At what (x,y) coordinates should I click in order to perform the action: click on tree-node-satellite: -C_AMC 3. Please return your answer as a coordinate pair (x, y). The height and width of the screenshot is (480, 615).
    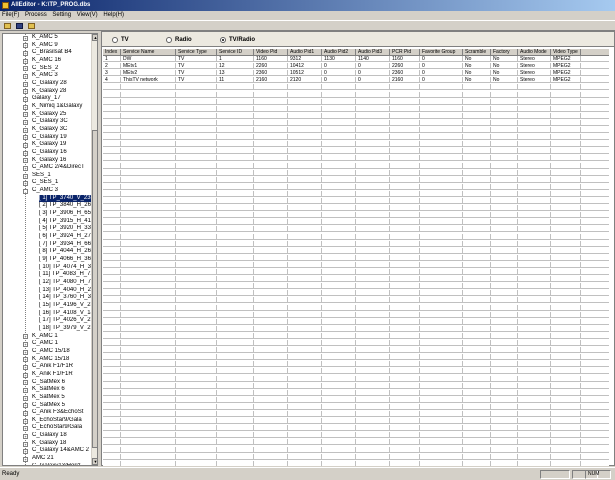
    Looking at the image, I should click on (47, 191).